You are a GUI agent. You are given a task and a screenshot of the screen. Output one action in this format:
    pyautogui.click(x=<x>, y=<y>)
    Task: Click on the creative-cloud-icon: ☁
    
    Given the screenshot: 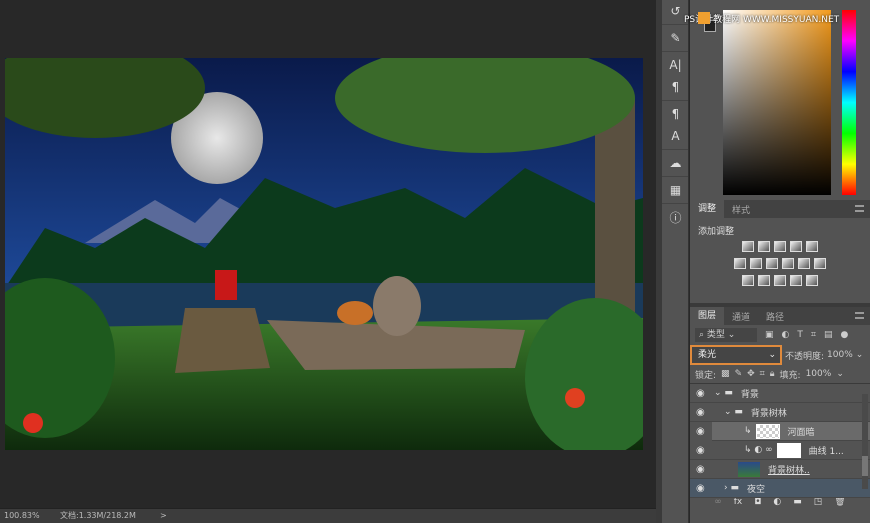 What is the action you would take?
    pyautogui.click(x=675, y=163)
    